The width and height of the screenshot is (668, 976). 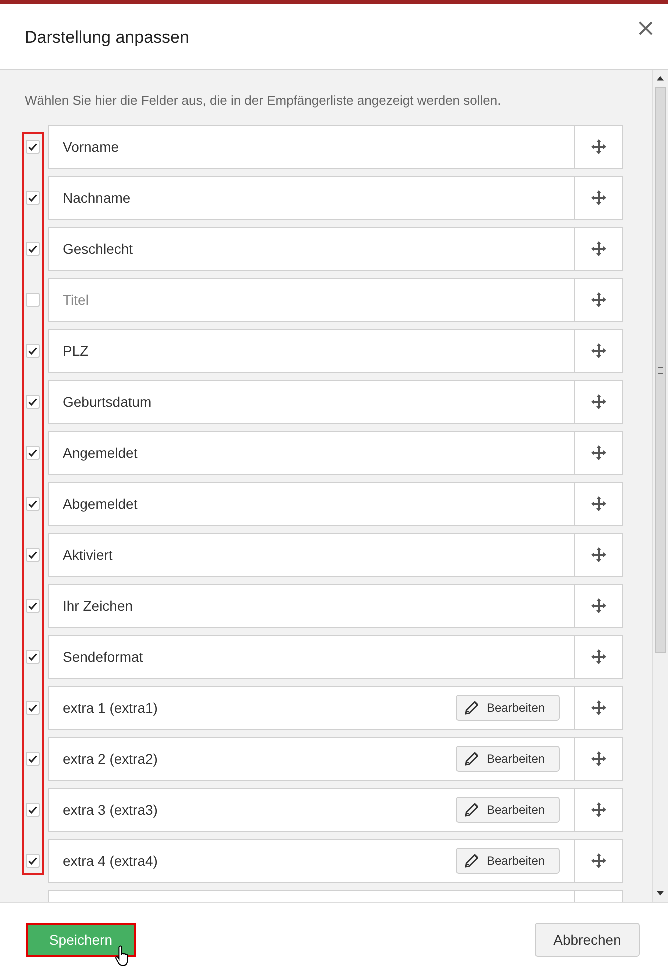 I want to click on field-label: Titel, so click(x=76, y=300).